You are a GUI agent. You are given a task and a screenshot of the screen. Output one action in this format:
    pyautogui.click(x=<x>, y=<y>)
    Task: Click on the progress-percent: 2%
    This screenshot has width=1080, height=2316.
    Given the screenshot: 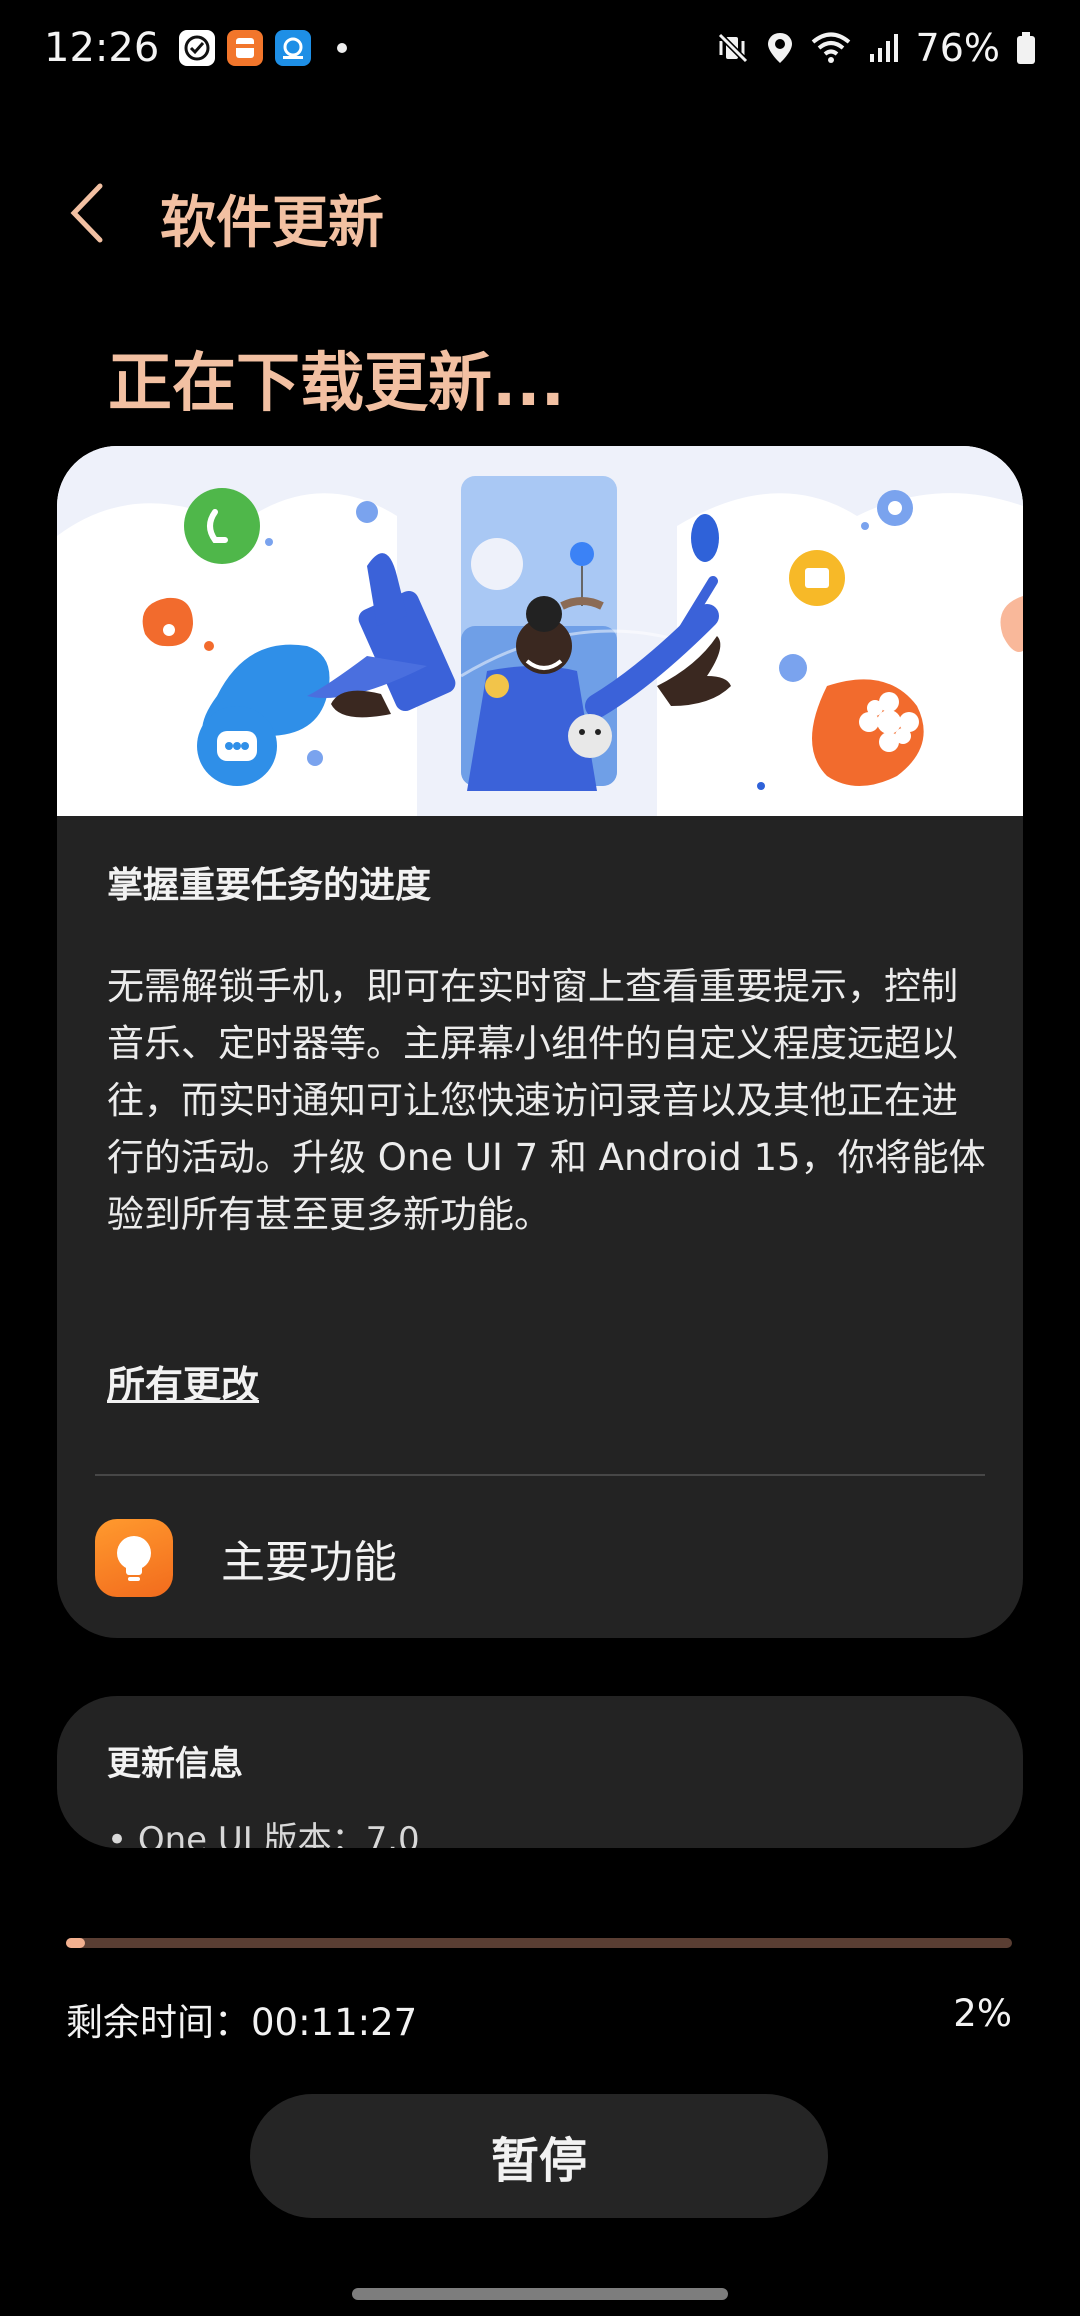 What is the action you would take?
    pyautogui.click(x=982, y=2013)
    